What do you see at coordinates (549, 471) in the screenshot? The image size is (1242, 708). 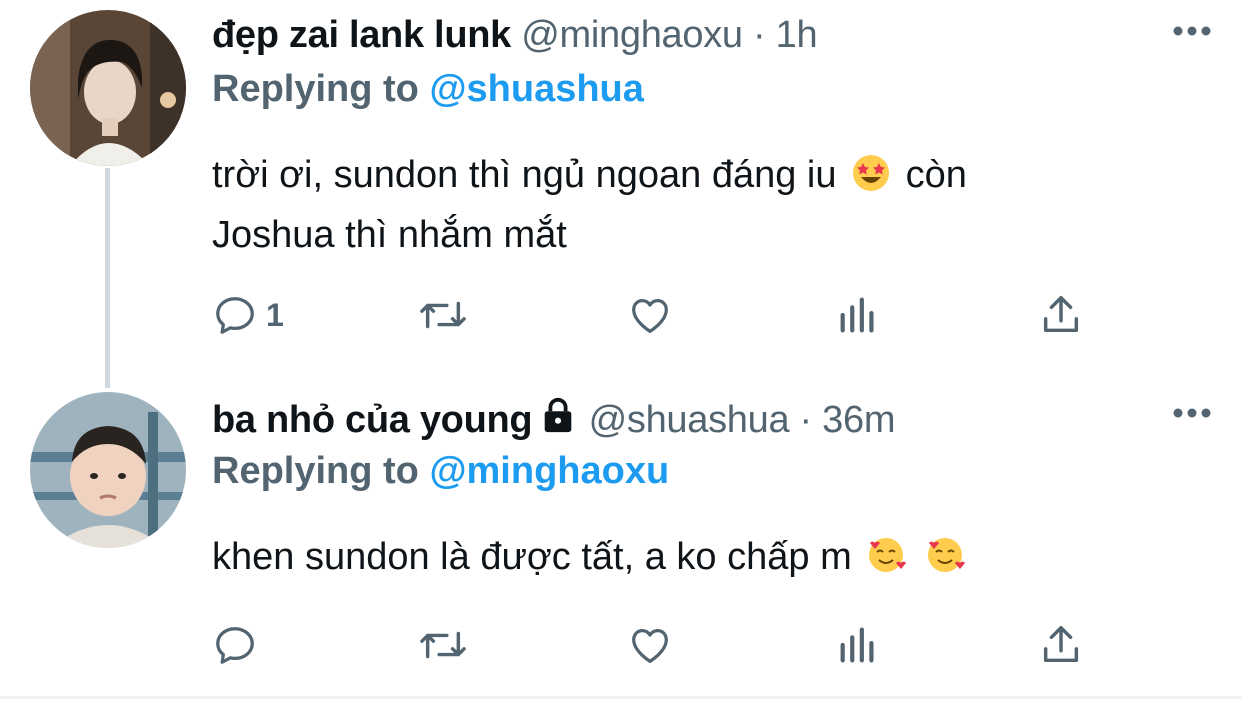 I see `replying-mention-link: @minghaoxu` at bounding box center [549, 471].